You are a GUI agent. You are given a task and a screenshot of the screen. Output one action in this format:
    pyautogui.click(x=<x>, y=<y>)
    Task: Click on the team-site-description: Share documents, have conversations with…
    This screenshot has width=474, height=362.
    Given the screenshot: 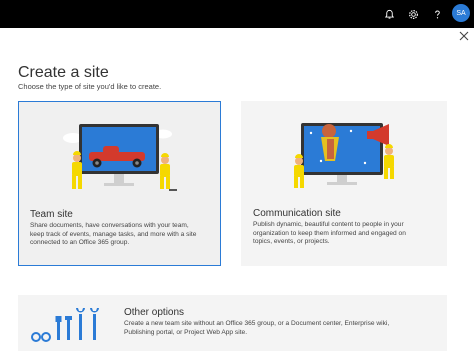 What is the action you would take?
    pyautogui.click(x=125, y=235)
    